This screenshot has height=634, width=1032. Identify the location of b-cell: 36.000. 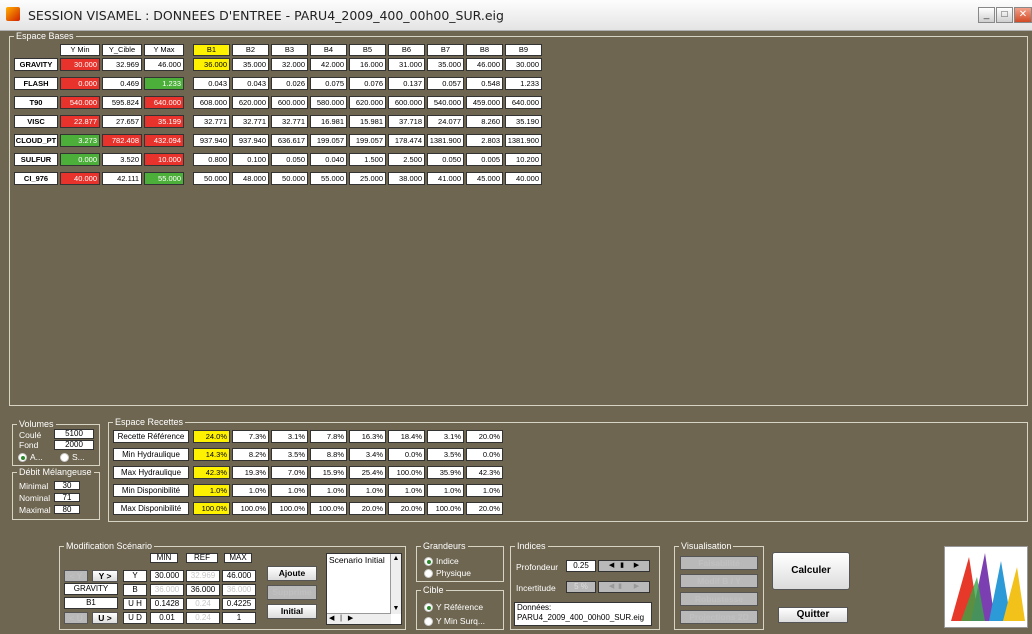
(211, 64).